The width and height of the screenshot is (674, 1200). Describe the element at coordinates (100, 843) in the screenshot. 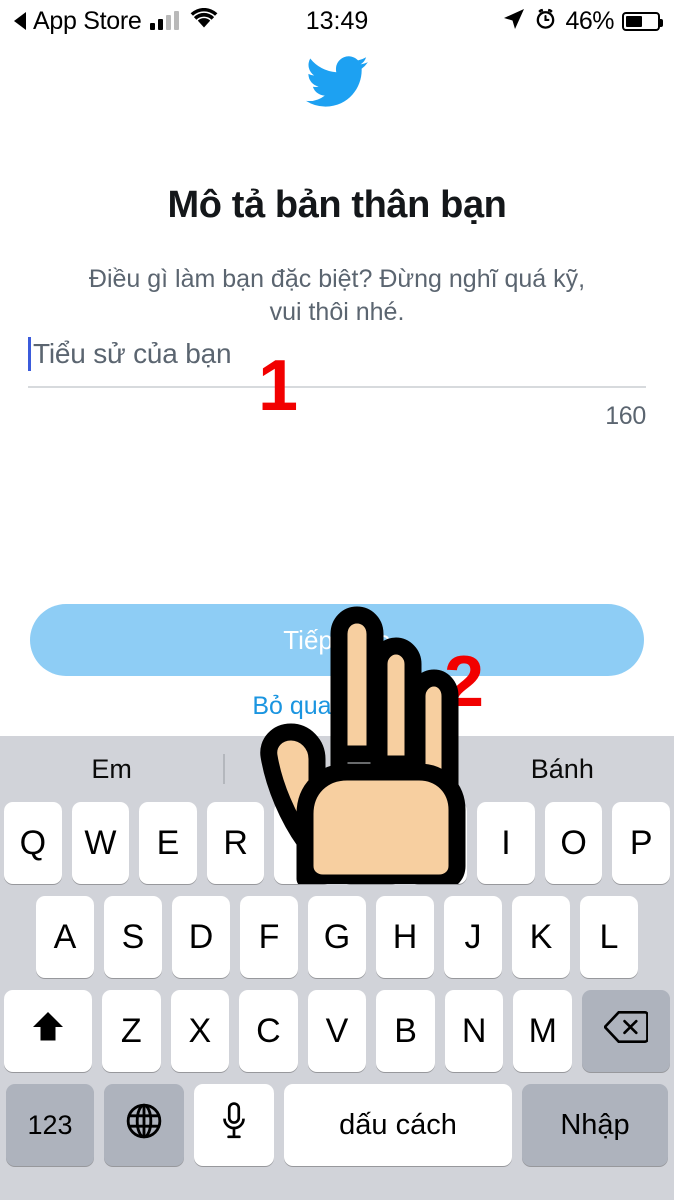

I see `key-w: W` at that location.